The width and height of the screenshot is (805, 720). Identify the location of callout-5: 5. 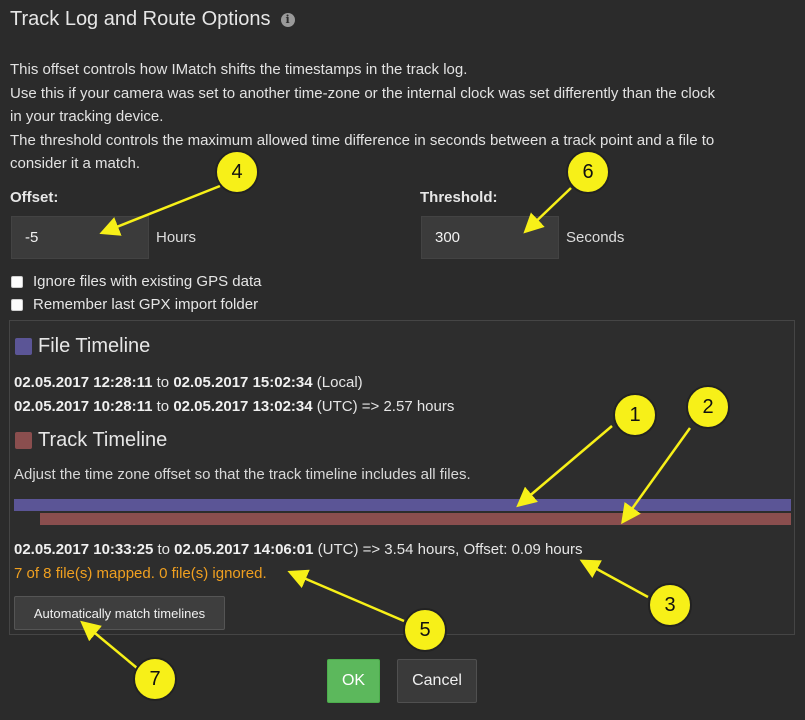
(425, 630).